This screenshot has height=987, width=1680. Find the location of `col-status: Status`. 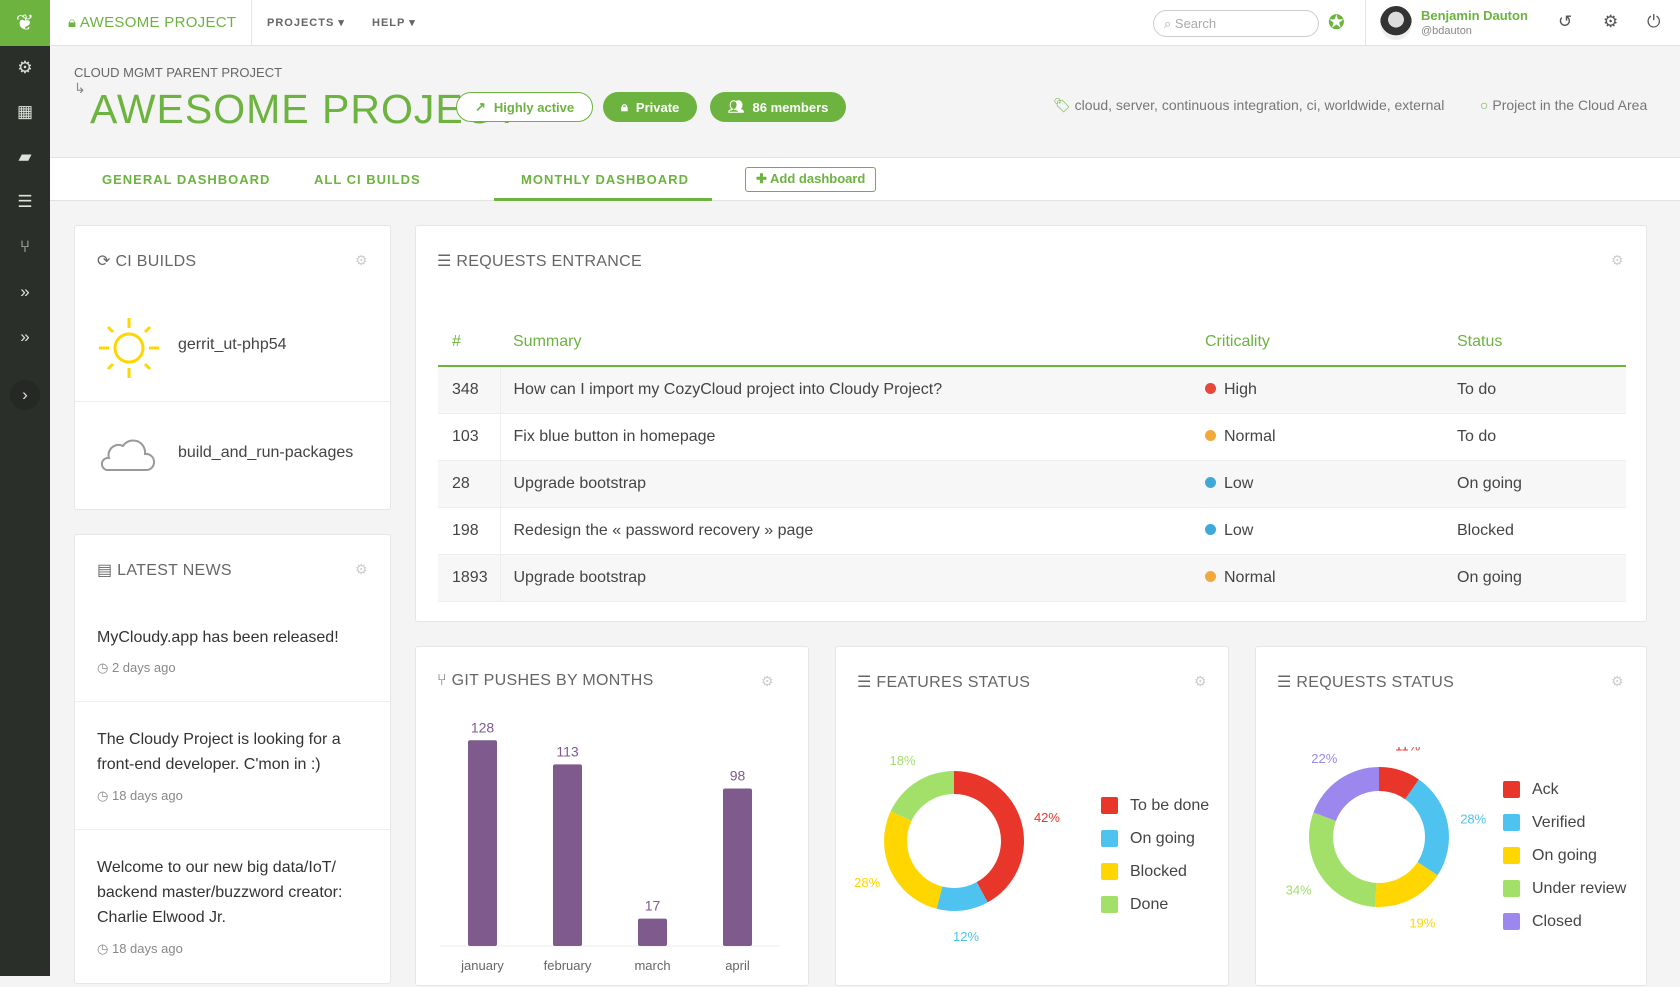

col-status: Status is located at coordinates (1535, 342).